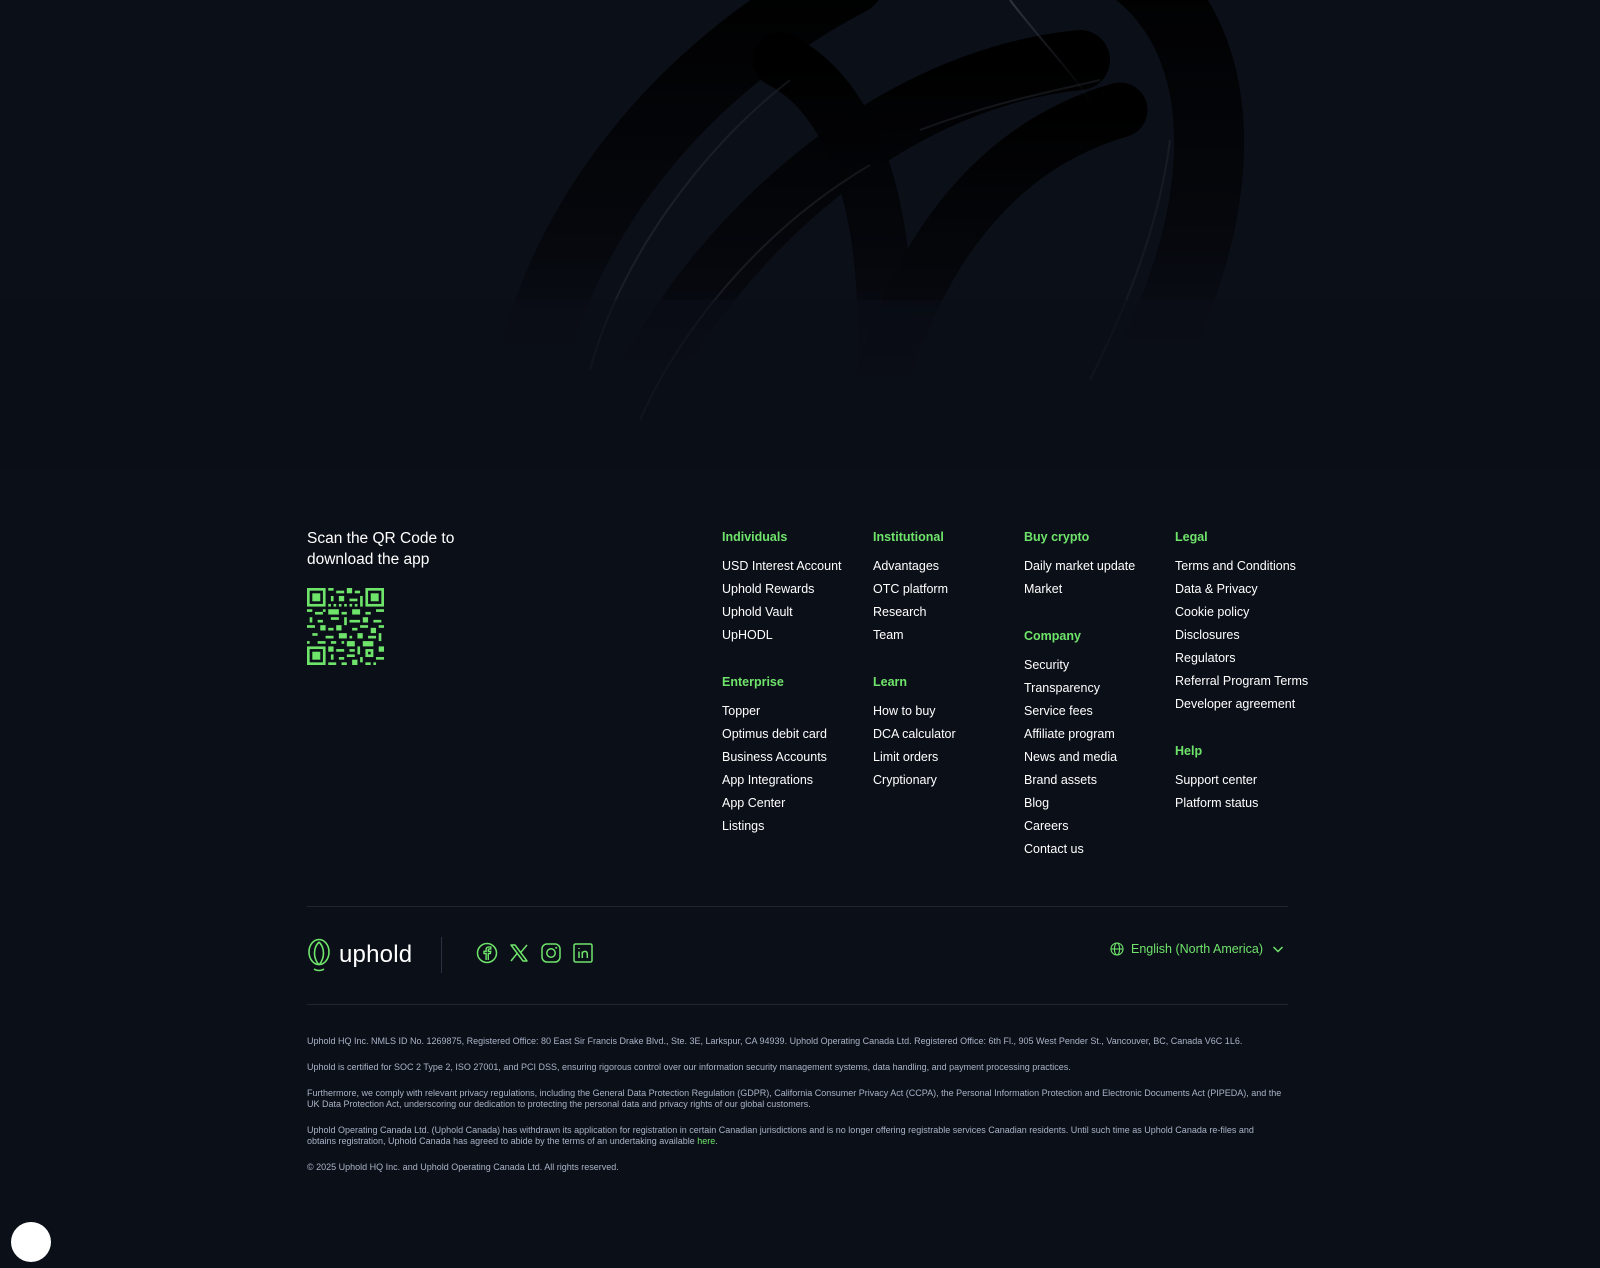 Image resolution: width=1600 pixels, height=1268 pixels. I want to click on footer-divider-bottom, so click(797, 1004).